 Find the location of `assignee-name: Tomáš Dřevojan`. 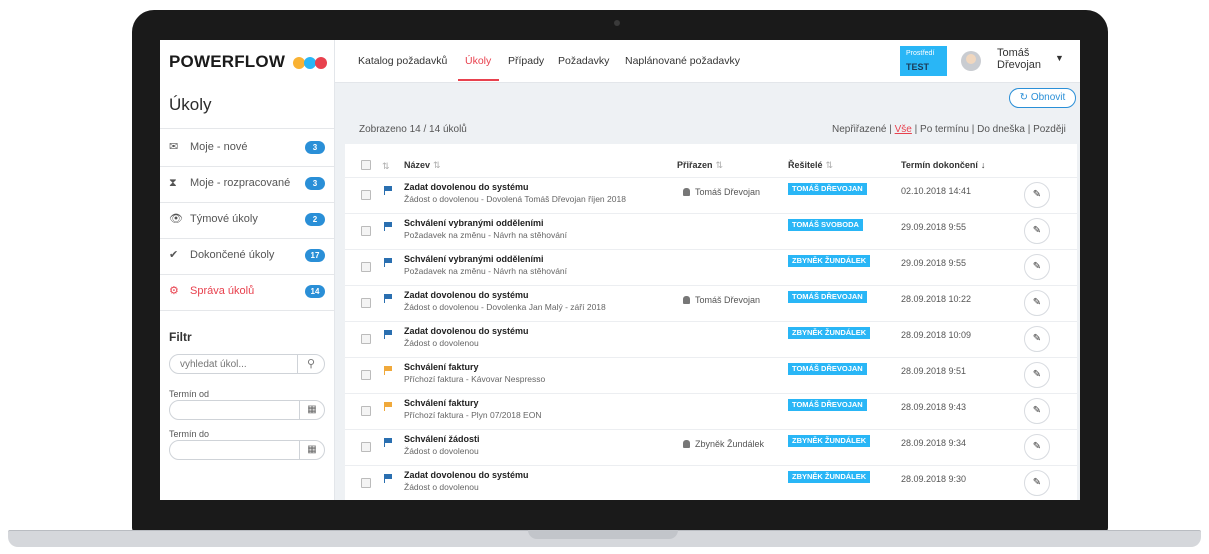

assignee-name: Tomáš Dřevojan is located at coordinates (728, 192).